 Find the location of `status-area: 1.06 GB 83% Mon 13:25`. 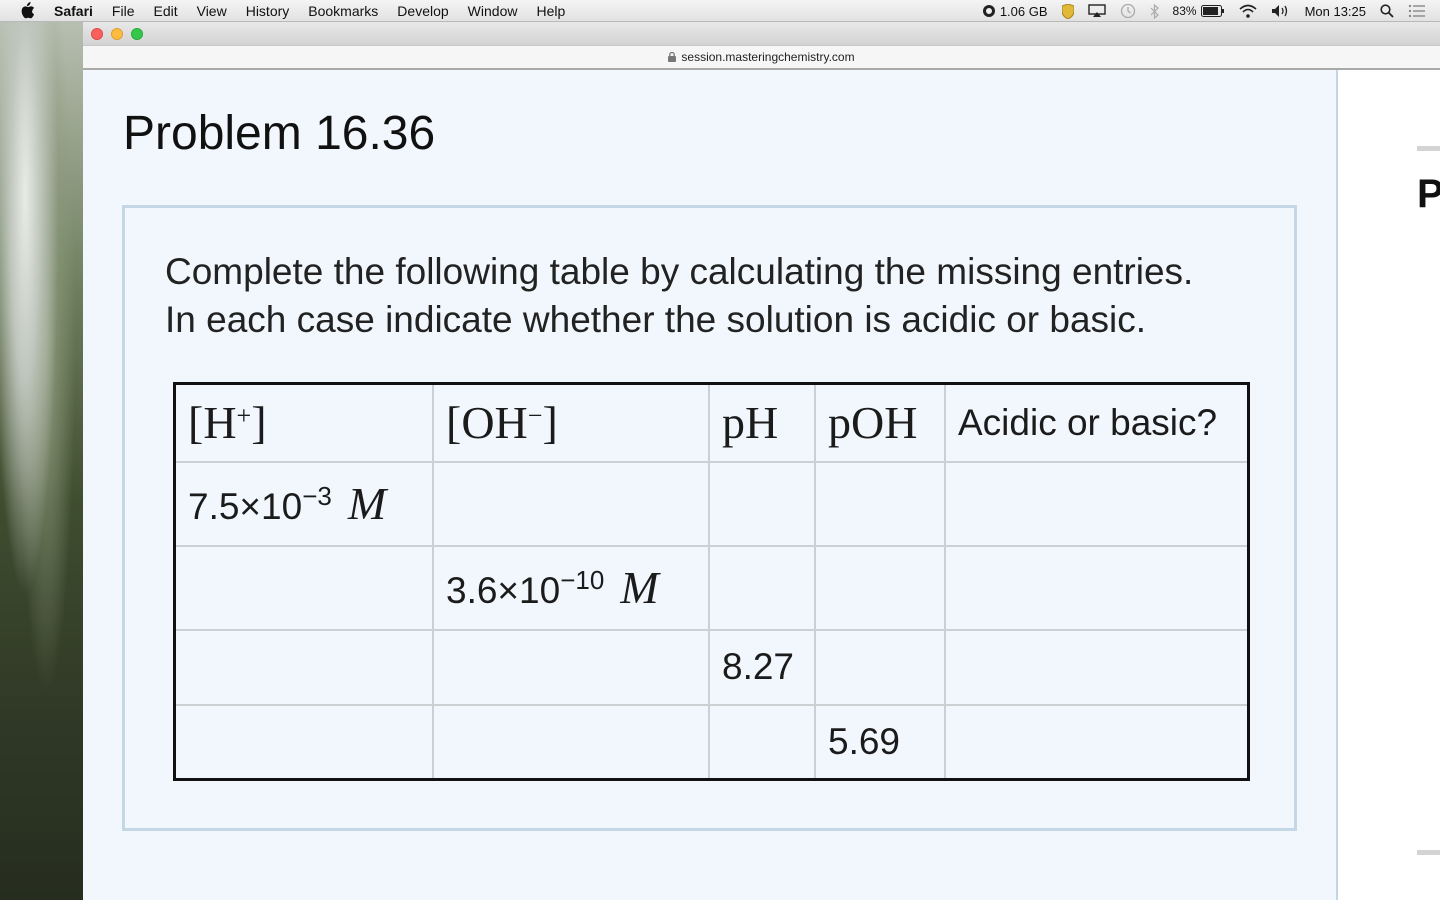

status-area: 1.06 GB 83% Mon 13:25 is located at coordinates (1211, 11).